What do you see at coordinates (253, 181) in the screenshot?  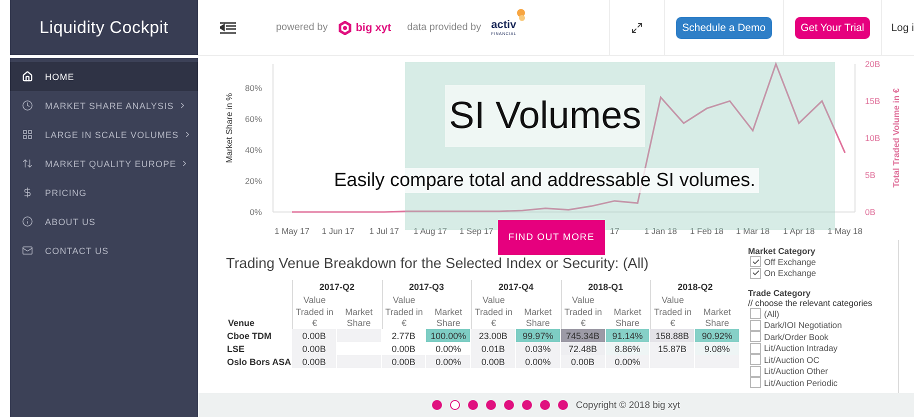 I see `axis-tick-label: 20%` at bounding box center [253, 181].